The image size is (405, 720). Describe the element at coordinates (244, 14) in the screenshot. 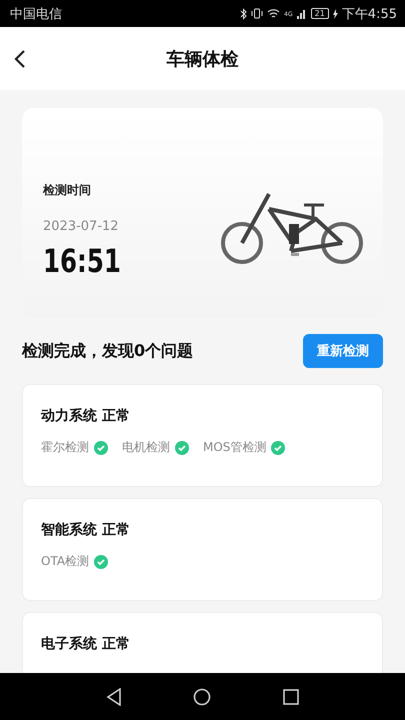

I see `bluetooth-icon` at that location.